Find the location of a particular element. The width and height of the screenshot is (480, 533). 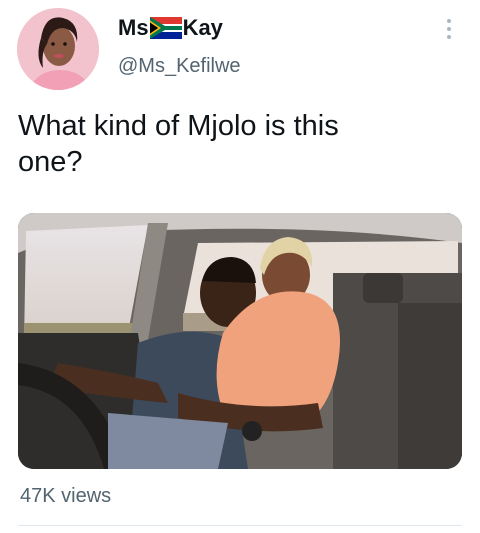

display-name: Ms Kay is located at coordinates (170, 28).